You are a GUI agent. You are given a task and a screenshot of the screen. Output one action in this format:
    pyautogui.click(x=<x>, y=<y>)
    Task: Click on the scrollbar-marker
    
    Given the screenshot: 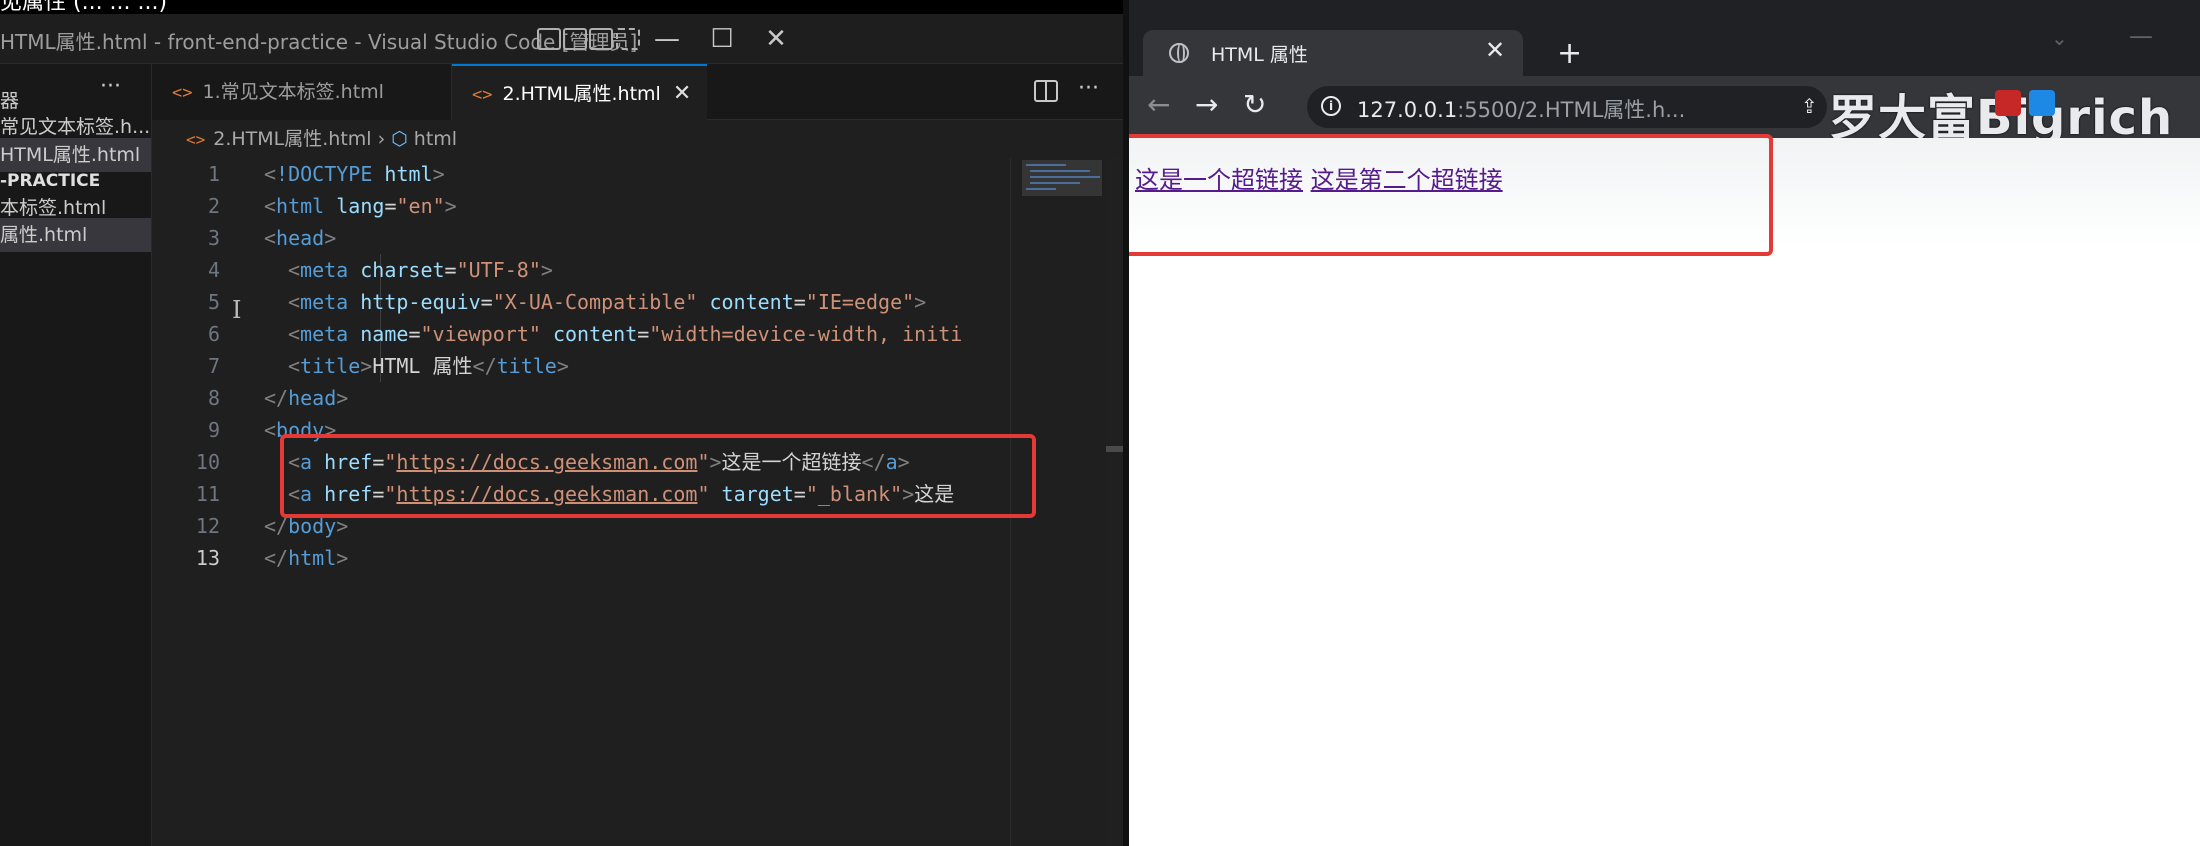 What is the action you would take?
    pyautogui.click(x=1114, y=449)
    